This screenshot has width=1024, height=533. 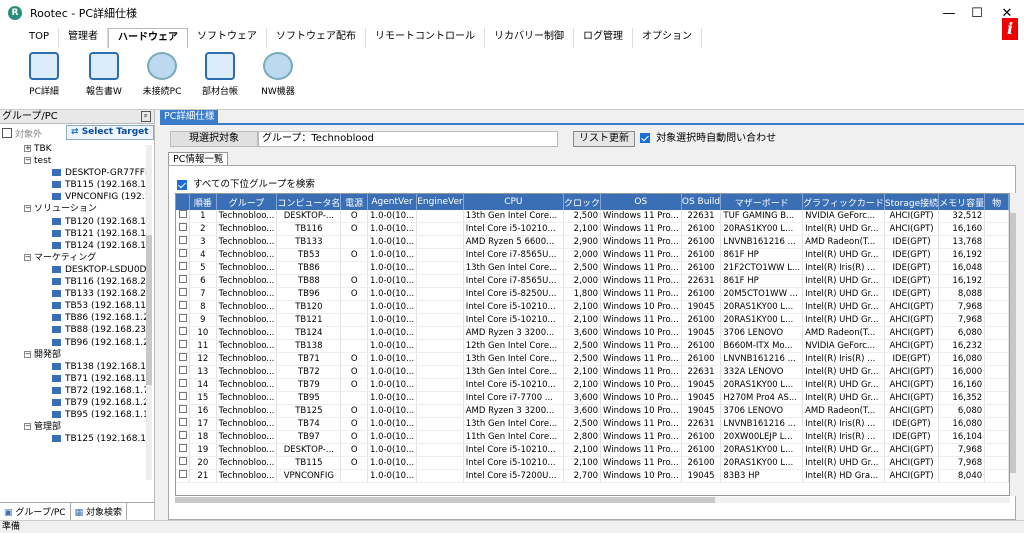 What do you see at coordinates (354, 202) in the screenshot?
I see `column-header: 電源` at bounding box center [354, 202].